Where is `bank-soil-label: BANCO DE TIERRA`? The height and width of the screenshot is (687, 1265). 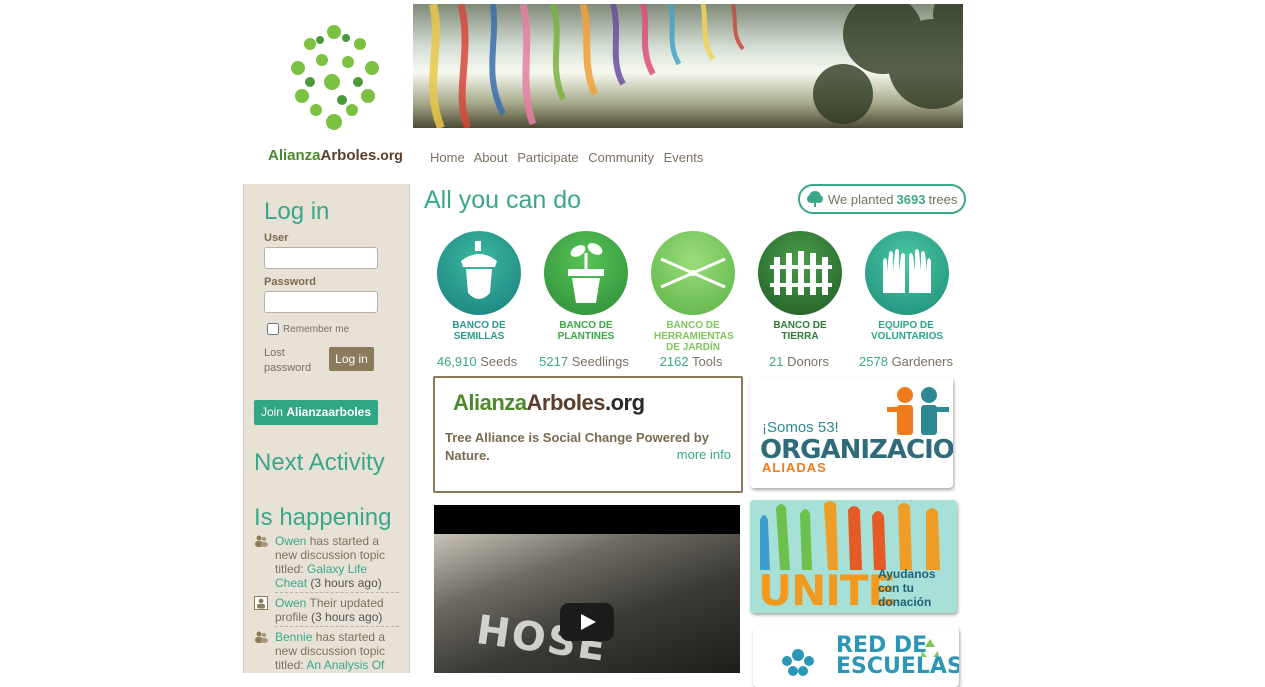
bank-soil-label: BANCO DE TIERRA is located at coordinates (800, 331).